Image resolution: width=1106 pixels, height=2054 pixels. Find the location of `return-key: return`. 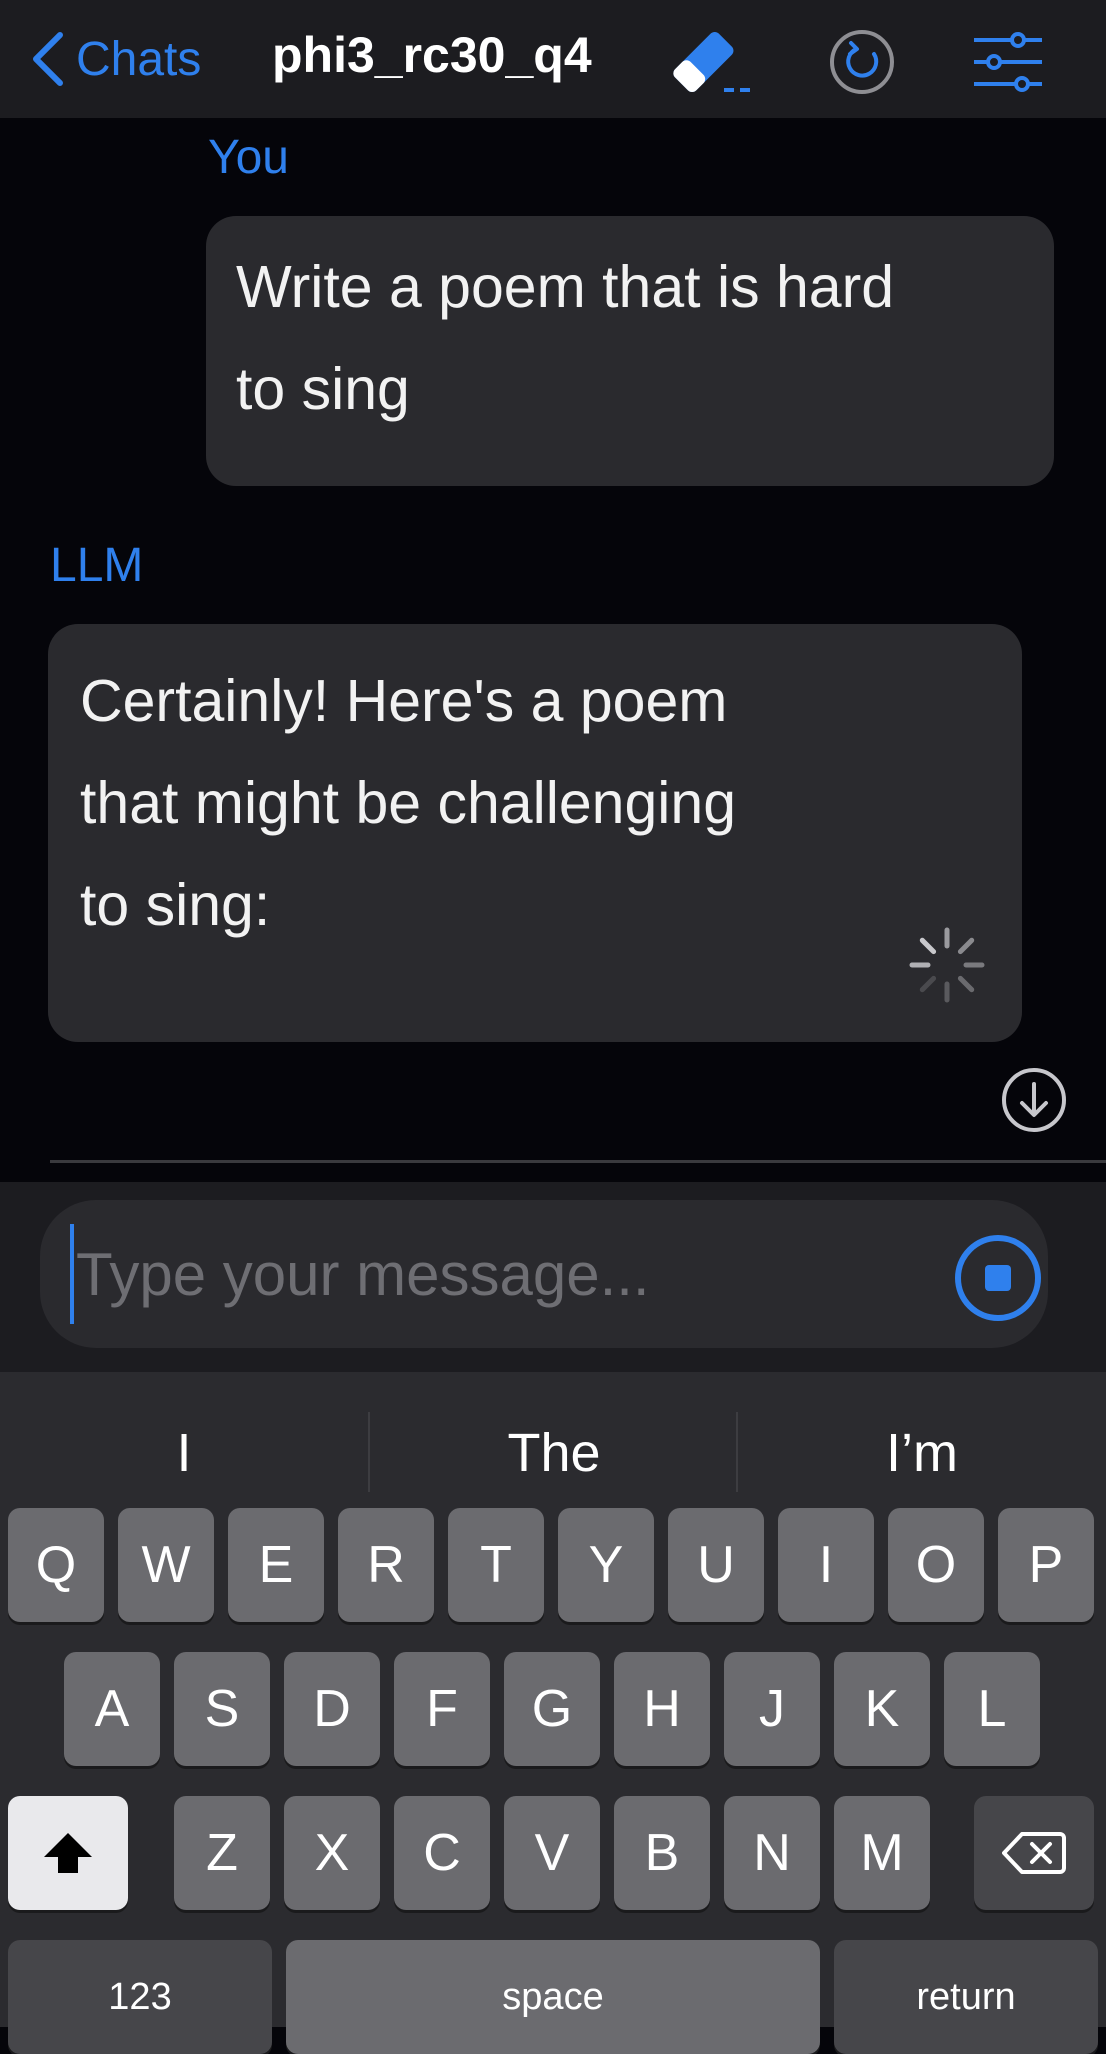

return-key: return is located at coordinates (966, 1997).